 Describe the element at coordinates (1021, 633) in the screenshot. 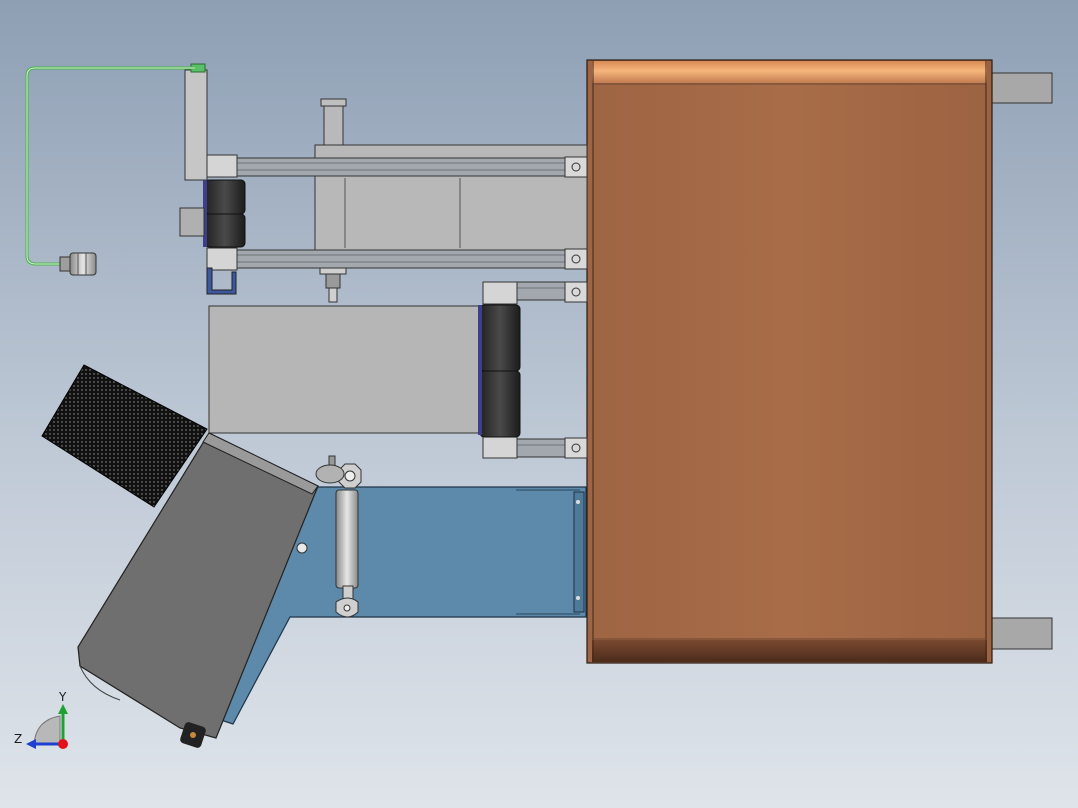

I see `housing-mount-tab-bottom` at that location.